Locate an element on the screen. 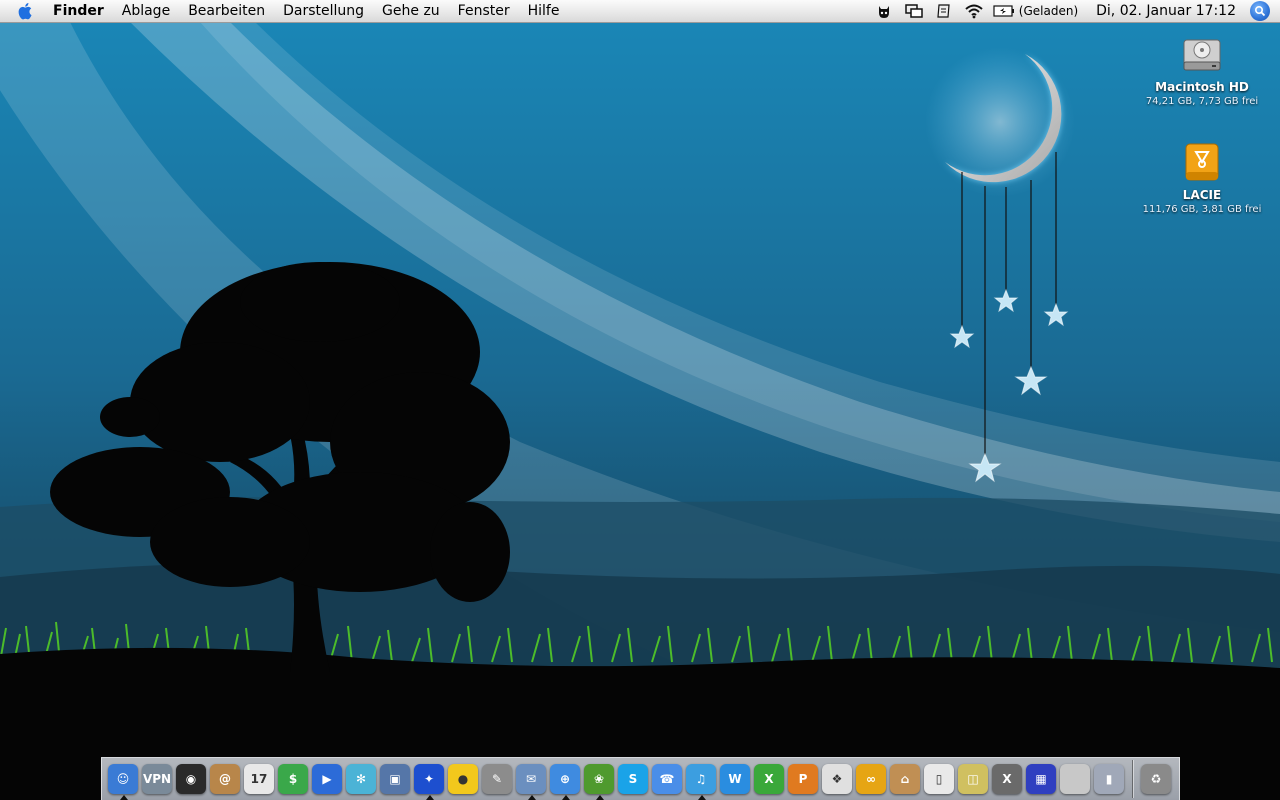 The image size is (1280, 800). dock-item-spaces-app: ▦ is located at coordinates (1041, 779).